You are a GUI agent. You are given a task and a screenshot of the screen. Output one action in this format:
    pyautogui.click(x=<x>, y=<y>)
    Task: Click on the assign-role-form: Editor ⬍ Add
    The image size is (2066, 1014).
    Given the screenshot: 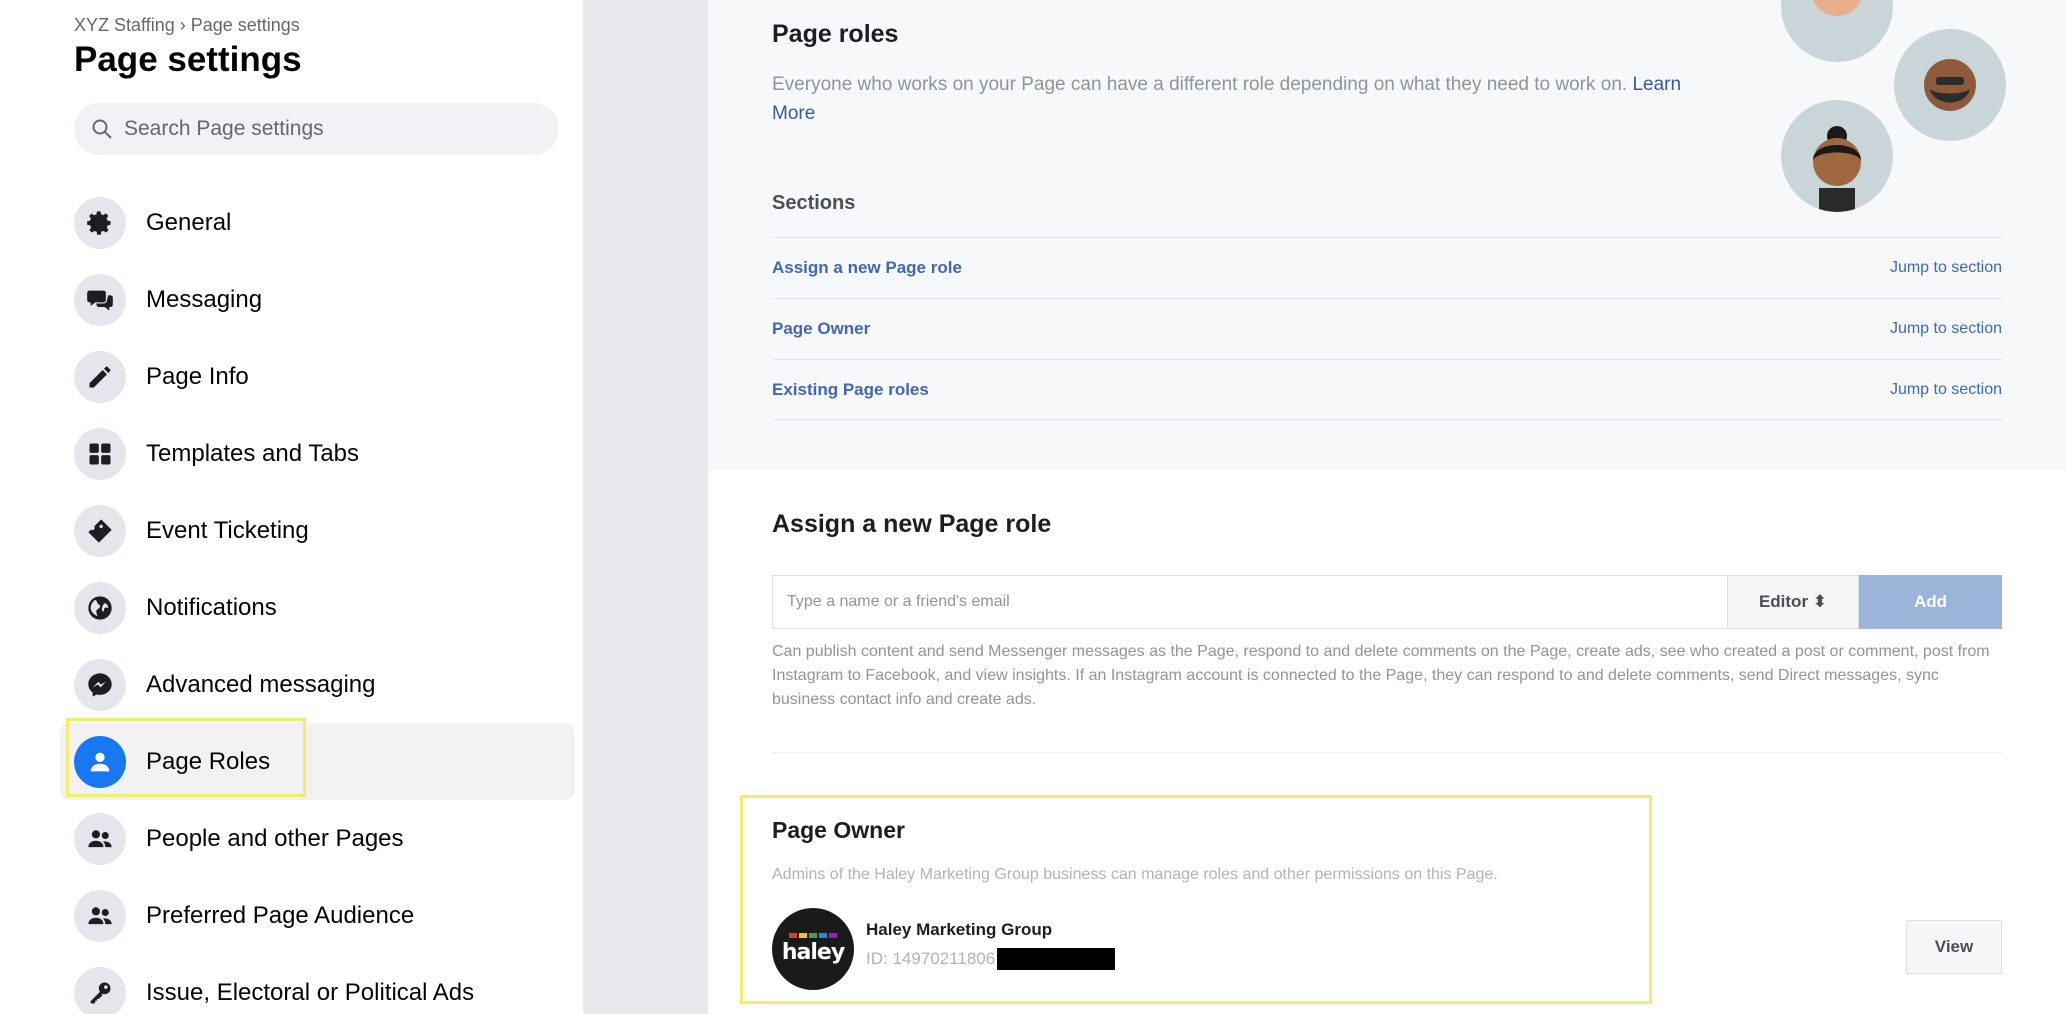 What is the action you would take?
    pyautogui.click(x=1387, y=602)
    